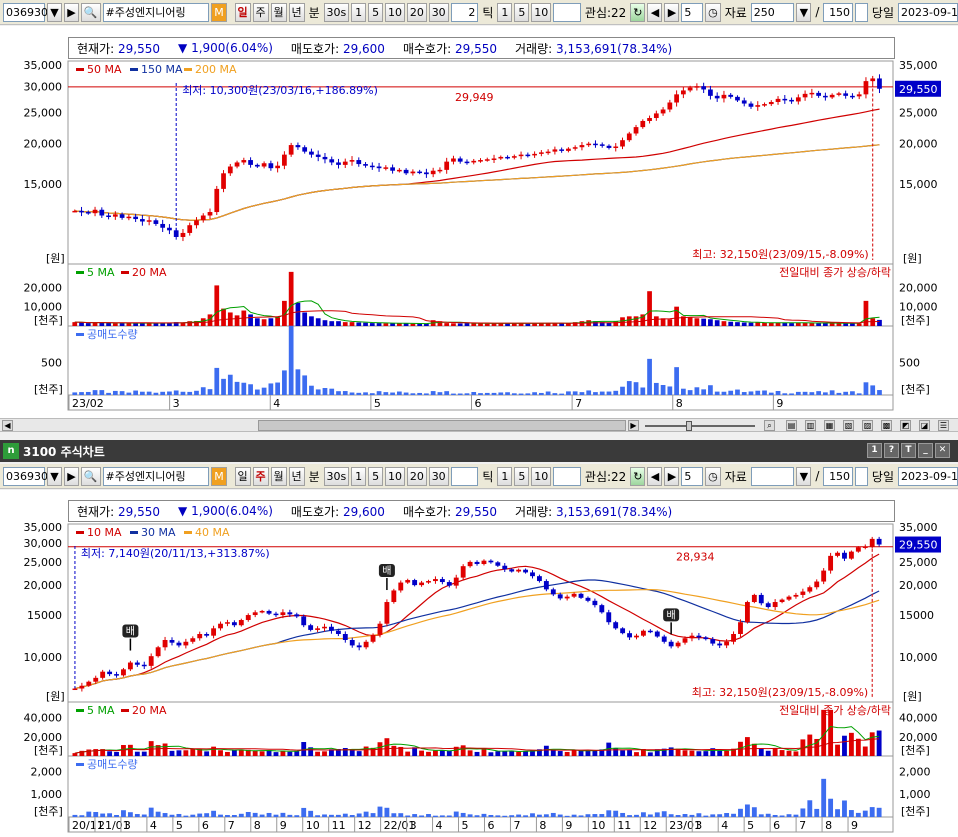 Image resolution: width=958 pixels, height=837 pixels. Describe the element at coordinates (867, 425) in the screenshot. I see `tool-icon-5: ▨` at that location.